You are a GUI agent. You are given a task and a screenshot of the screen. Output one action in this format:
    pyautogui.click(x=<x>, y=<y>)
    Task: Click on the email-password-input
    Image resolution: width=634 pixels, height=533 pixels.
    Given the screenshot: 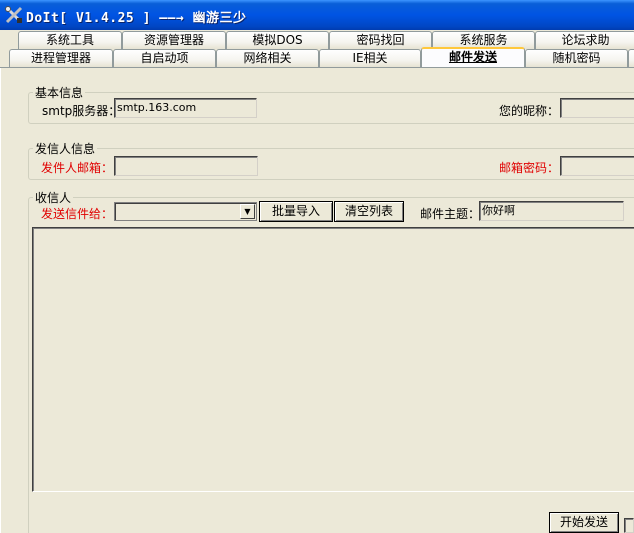 What is the action you would take?
    pyautogui.click(x=597, y=166)
    